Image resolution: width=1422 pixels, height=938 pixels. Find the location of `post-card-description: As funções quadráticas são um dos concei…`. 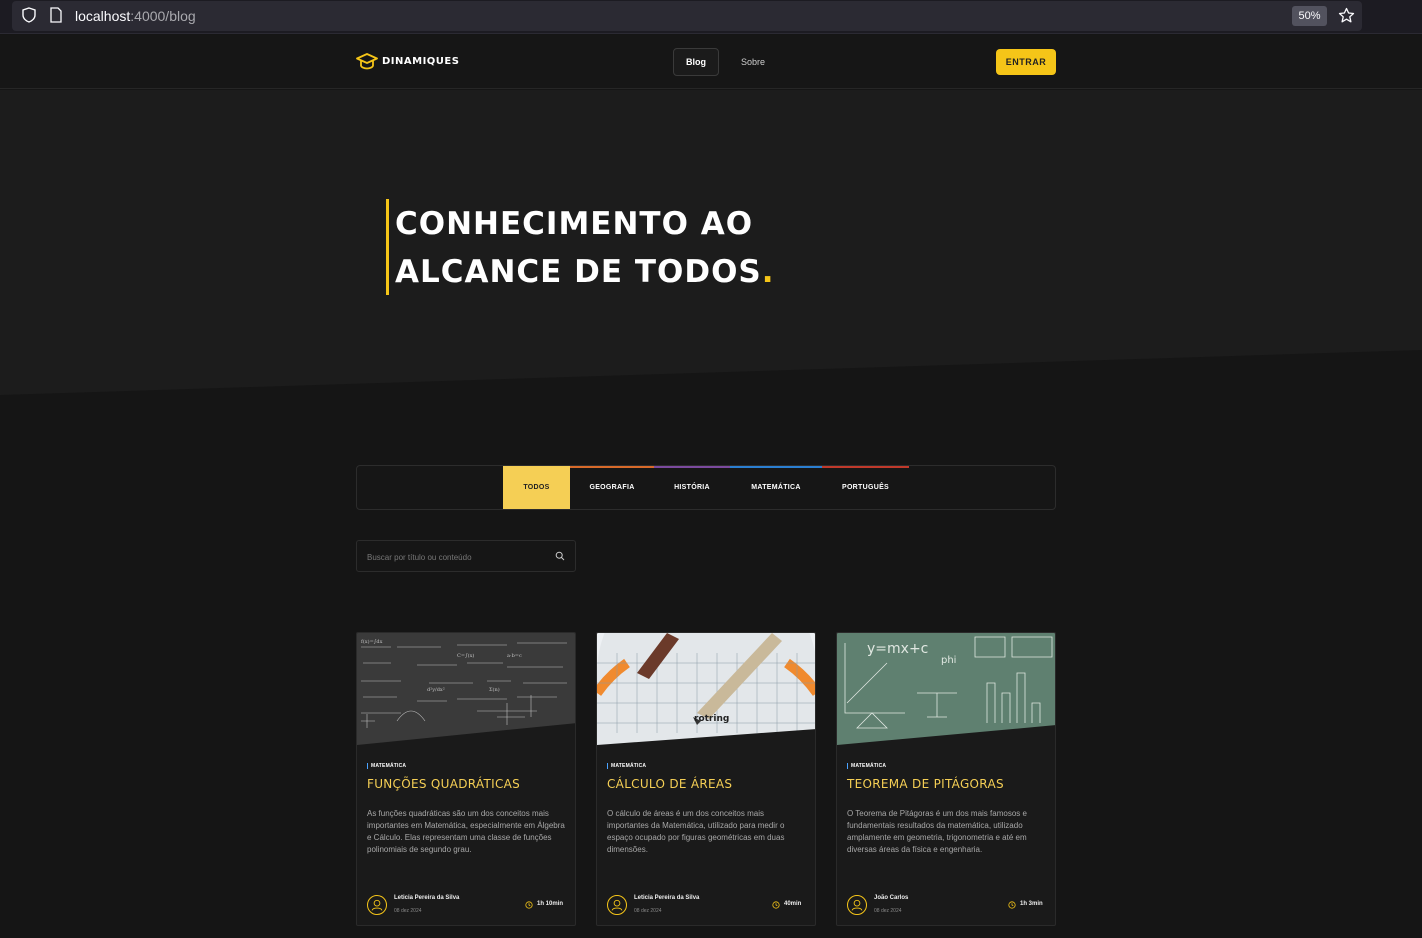

post-card-description: As funções quadráticas são um dos concei… is located at coordinates (466, 831).